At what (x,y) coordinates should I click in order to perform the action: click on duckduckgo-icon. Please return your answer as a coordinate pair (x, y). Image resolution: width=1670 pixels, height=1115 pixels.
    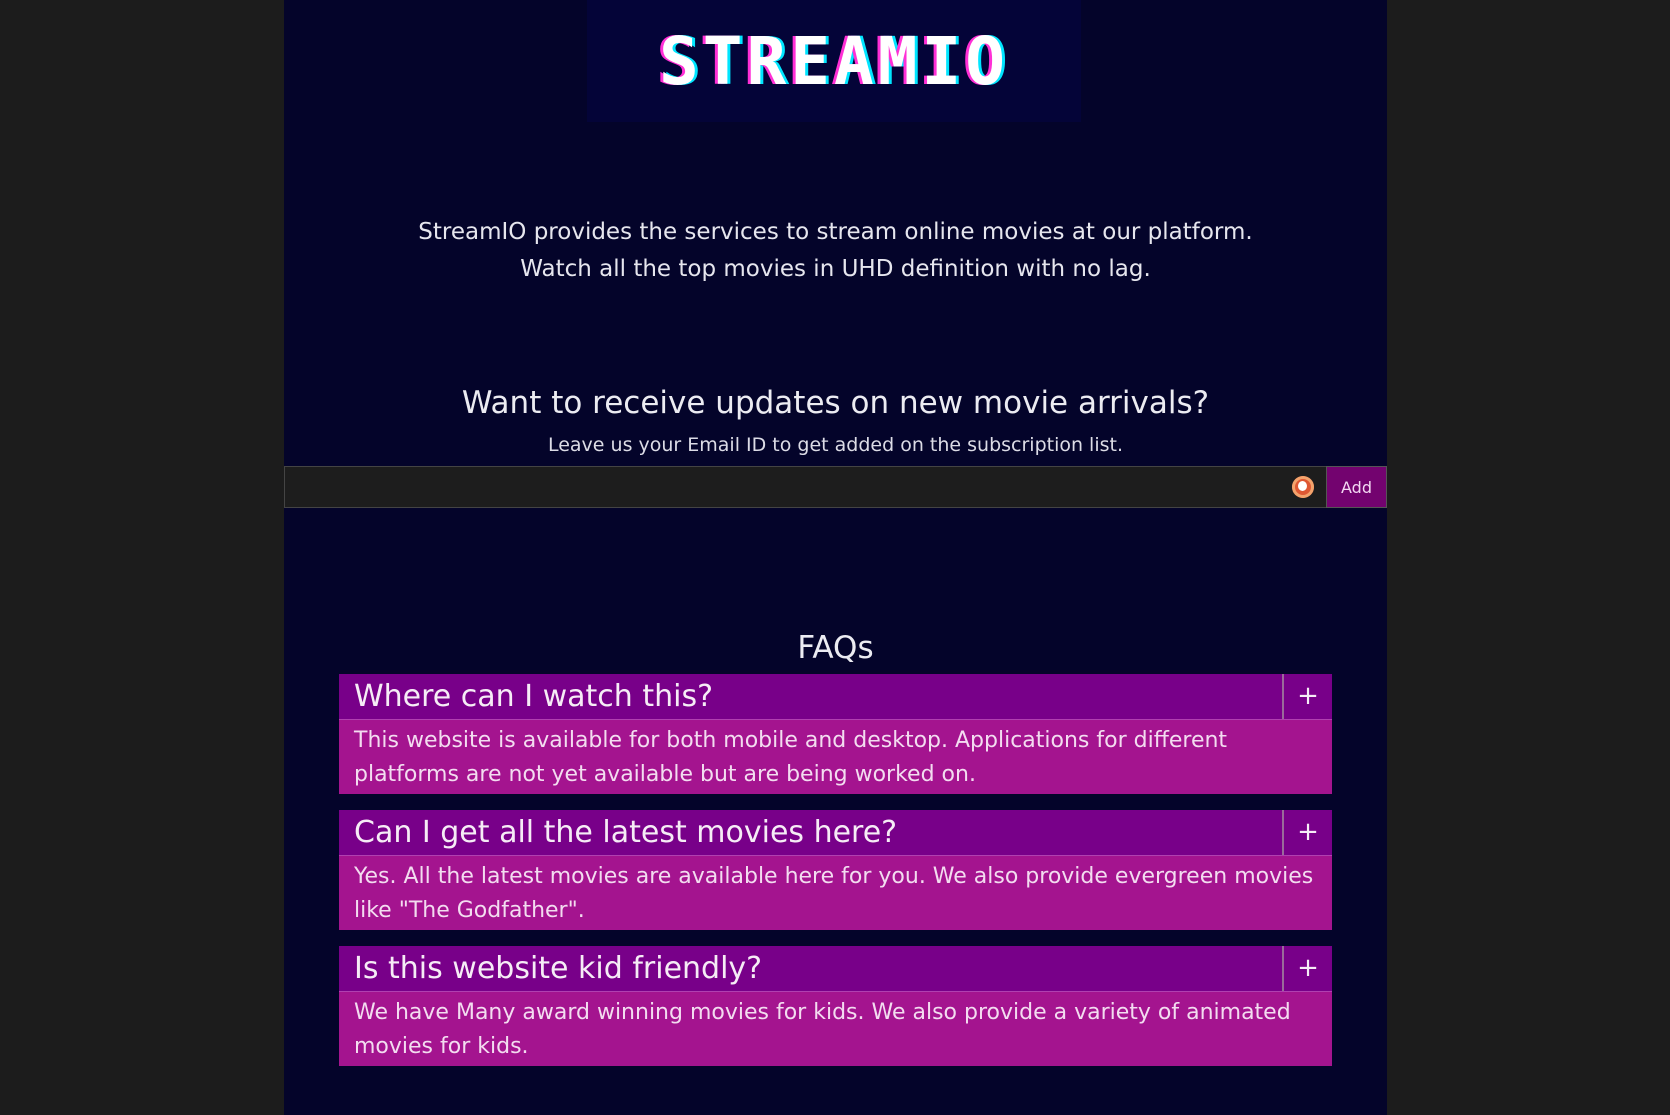
    Looking at the image, I should click on (1303, 487).